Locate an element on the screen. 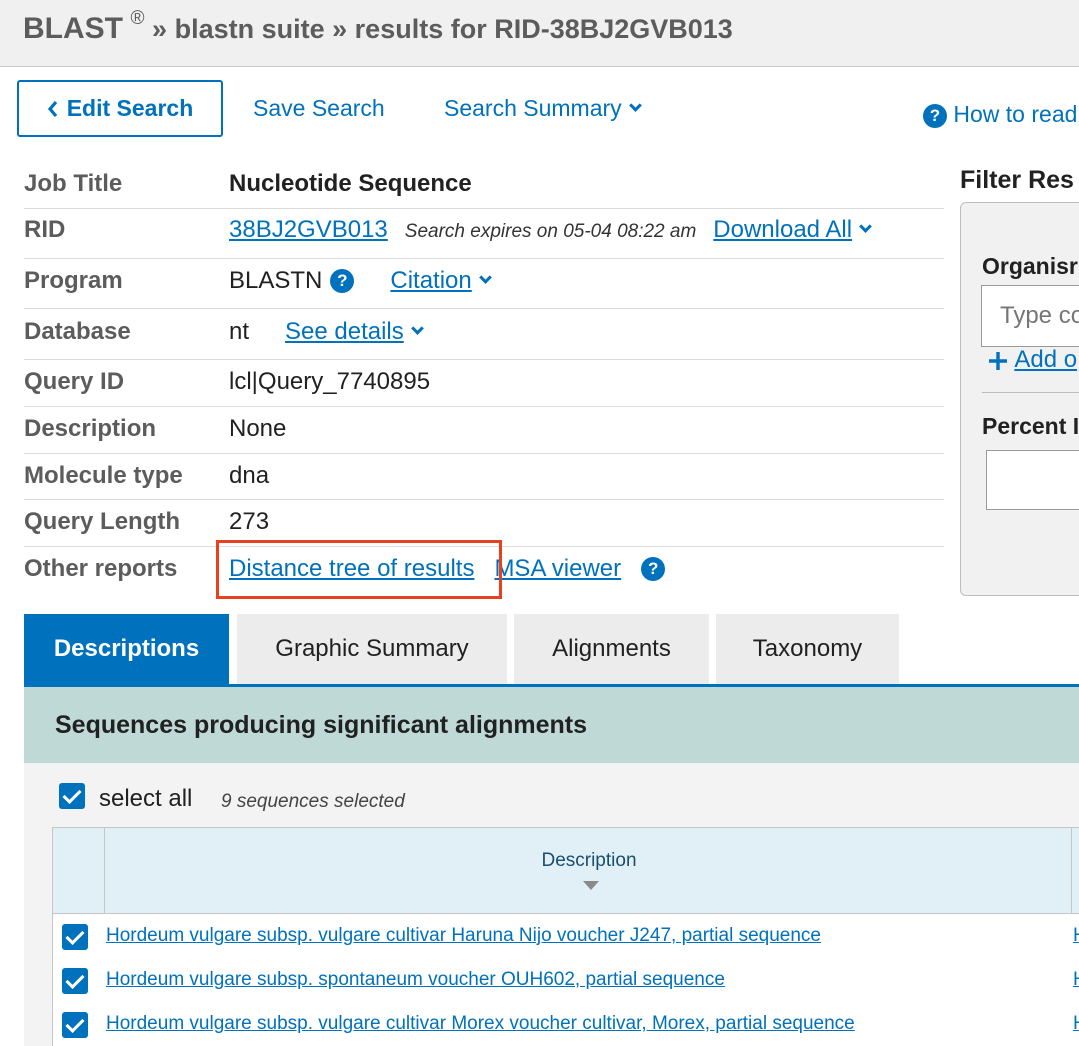  description-label: Description is located at coordinates (90, 428).